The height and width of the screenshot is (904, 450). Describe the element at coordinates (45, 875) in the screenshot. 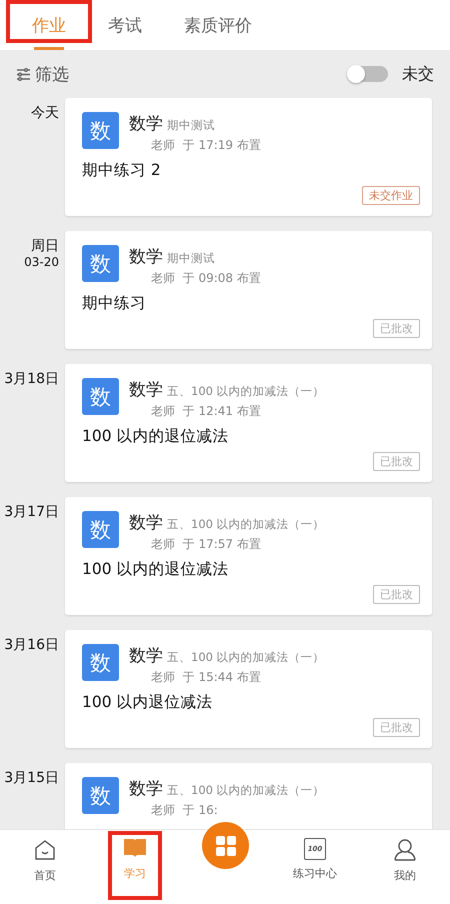

I see `nav-label: 首页` at that location.